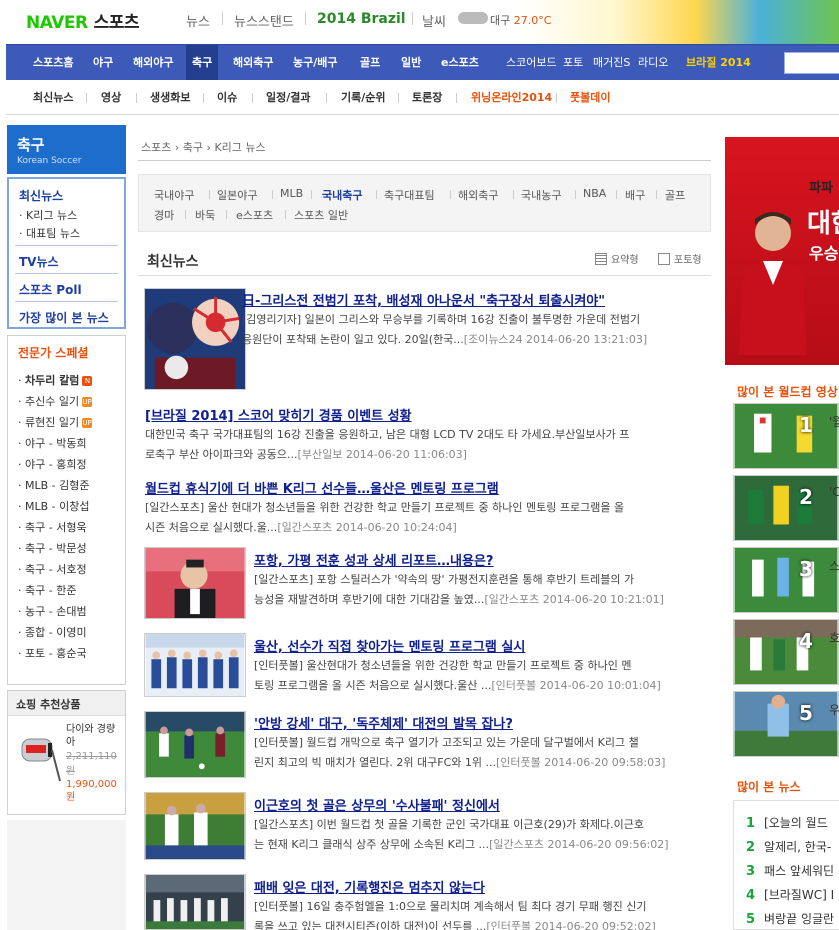  What do you see at coordinates (361, 19) in the screenshot?
I see `link-brazil-2014: 2014 Brazil` at bounding box center [361, 19].